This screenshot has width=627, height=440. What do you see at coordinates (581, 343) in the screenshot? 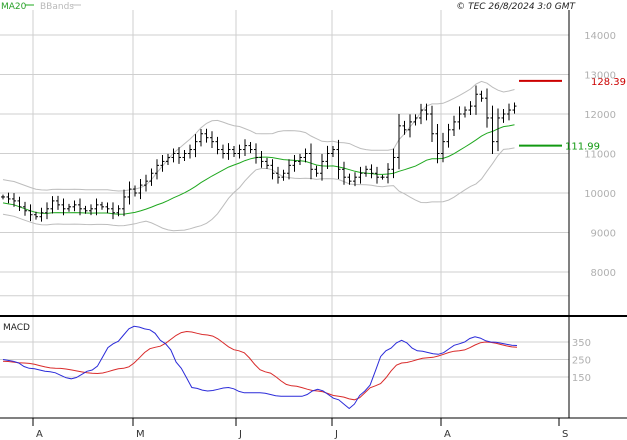
I see `macd-tick-label: 350` at bounding box center [581, 343].